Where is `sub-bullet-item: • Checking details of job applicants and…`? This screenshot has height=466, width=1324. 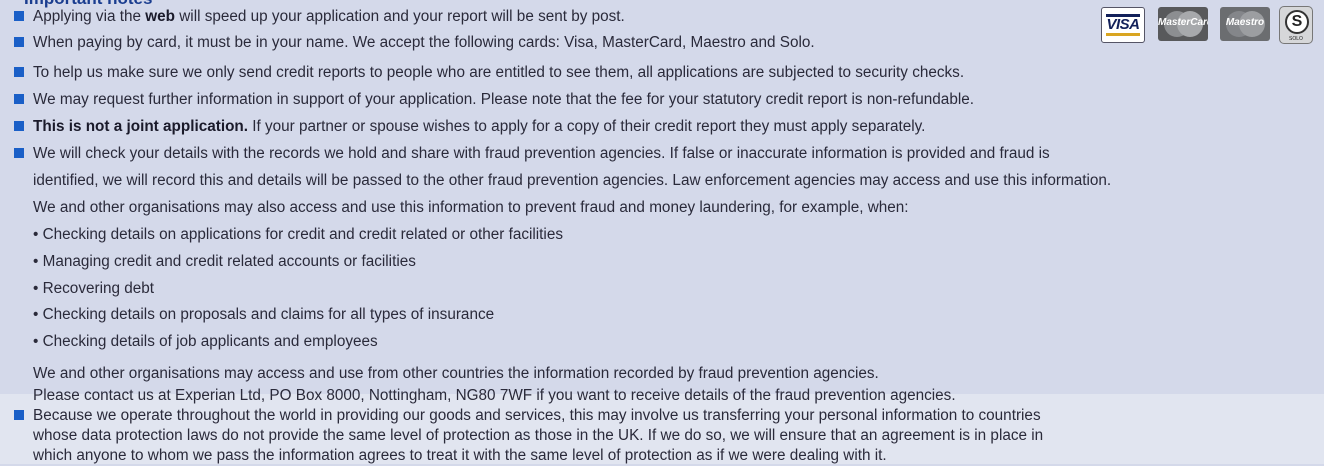 sub-bullet-item: • Checking details of job applicants and… is located at coordinates (205, 341).